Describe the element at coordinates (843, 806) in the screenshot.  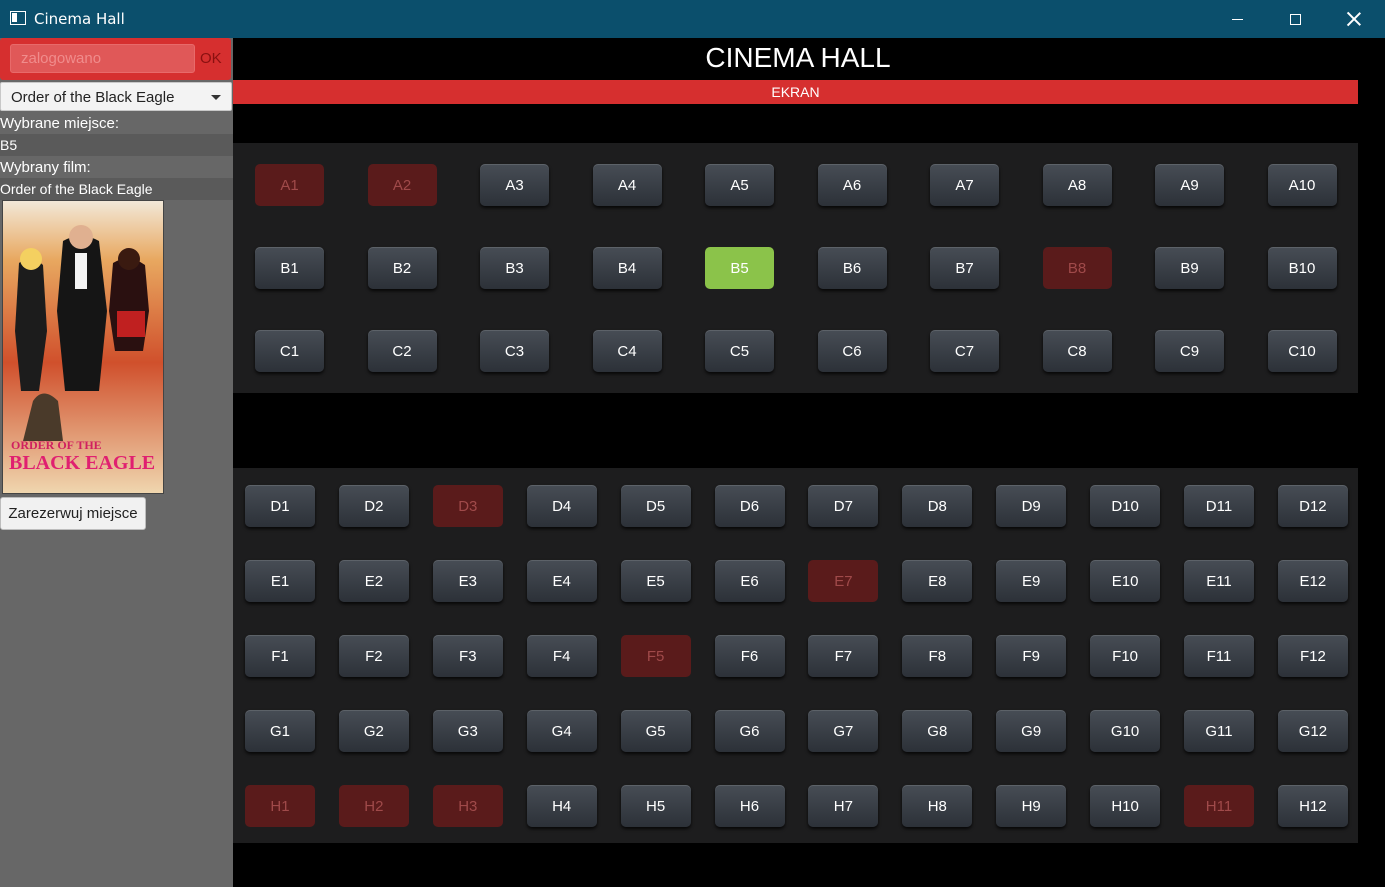
I see `seat-h7: H7` at that location.